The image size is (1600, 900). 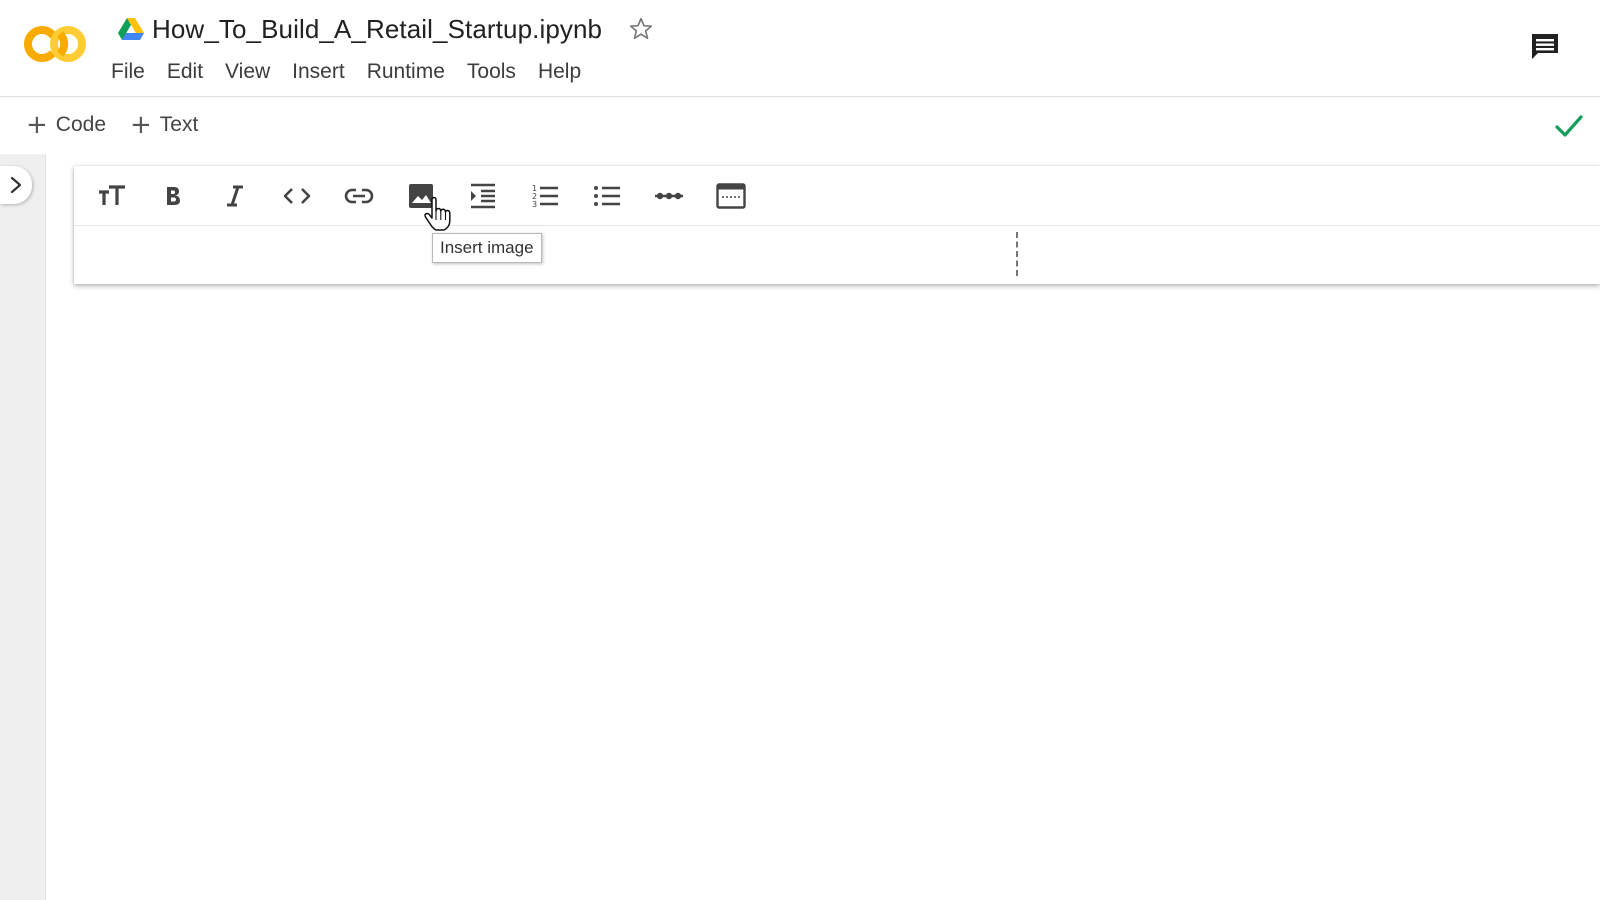 I want to click on numbered-list-button: 1 2 3, so click(x=545, y=196).